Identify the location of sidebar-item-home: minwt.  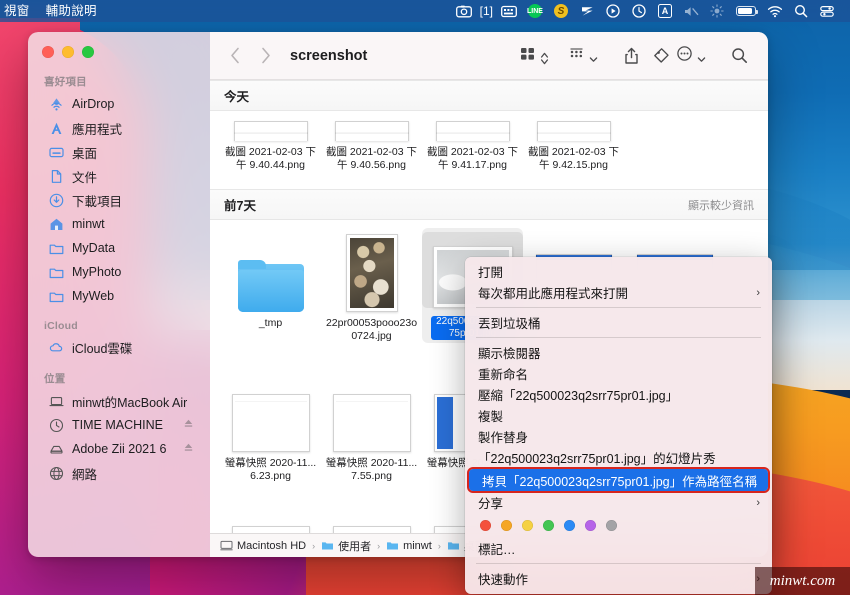
(118, 224).